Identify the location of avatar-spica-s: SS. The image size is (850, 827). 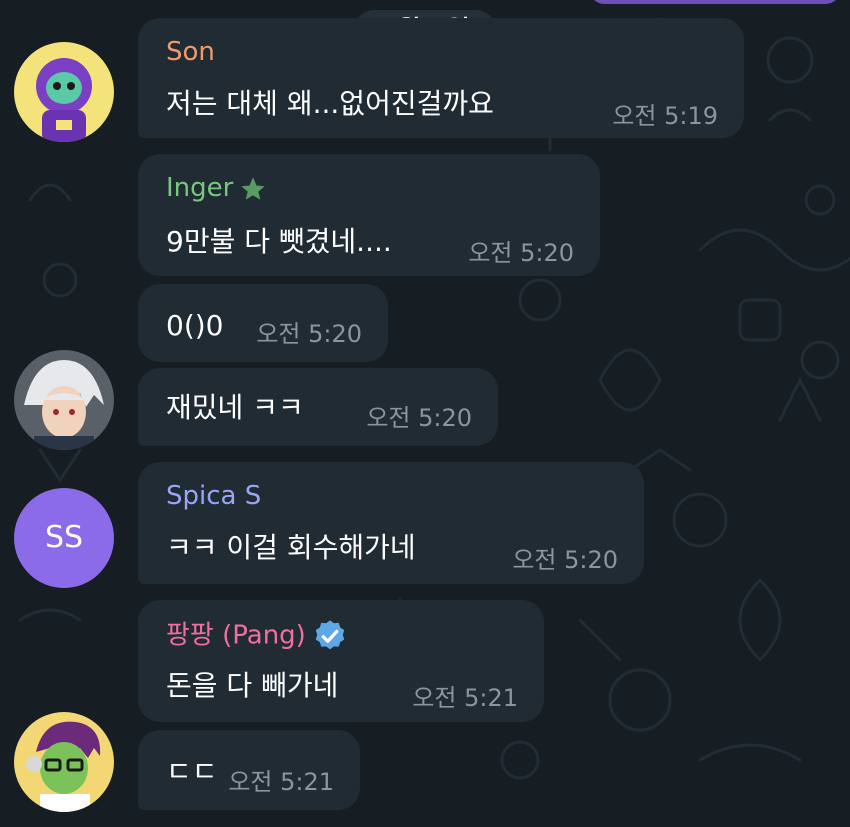
(64, 538).